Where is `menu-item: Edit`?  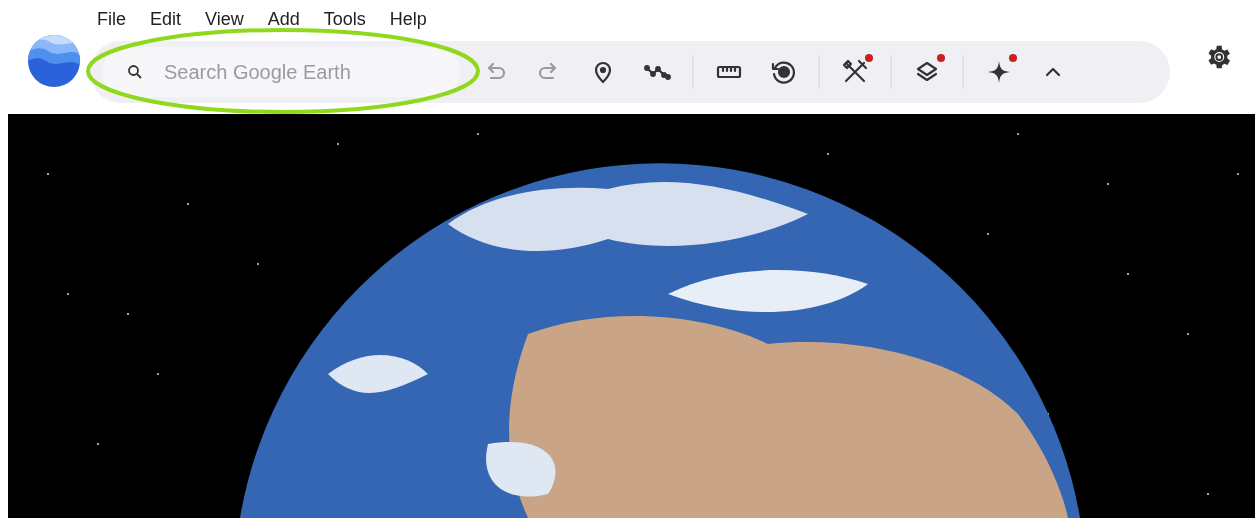 menu-item: Edit is located at coordinates (166, 18).